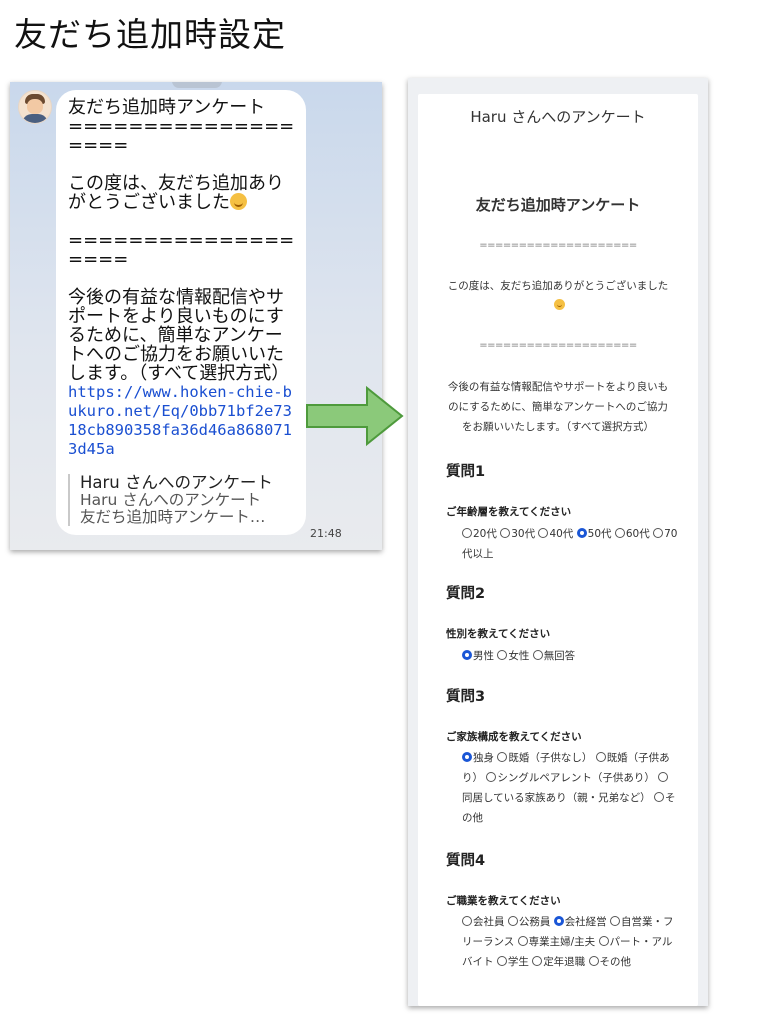 The image size is (757, 1024). What do you see at coordinates (167, 107) in the screenshot?
I see `message-title: 友だち追加時アンケート` at bounding box center [167, 107].